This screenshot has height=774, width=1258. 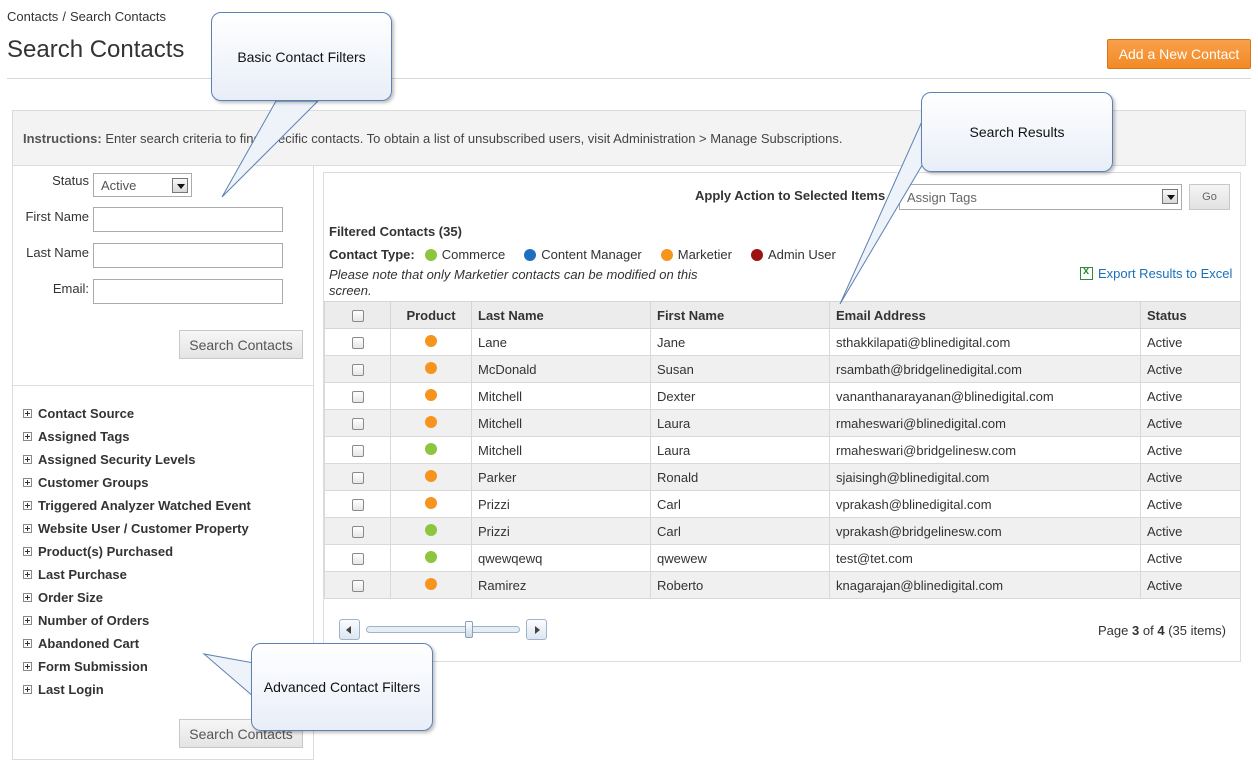 I want to click on advanced-filters-callout: Advanced Contact Filters, so click(x=342, y=687).